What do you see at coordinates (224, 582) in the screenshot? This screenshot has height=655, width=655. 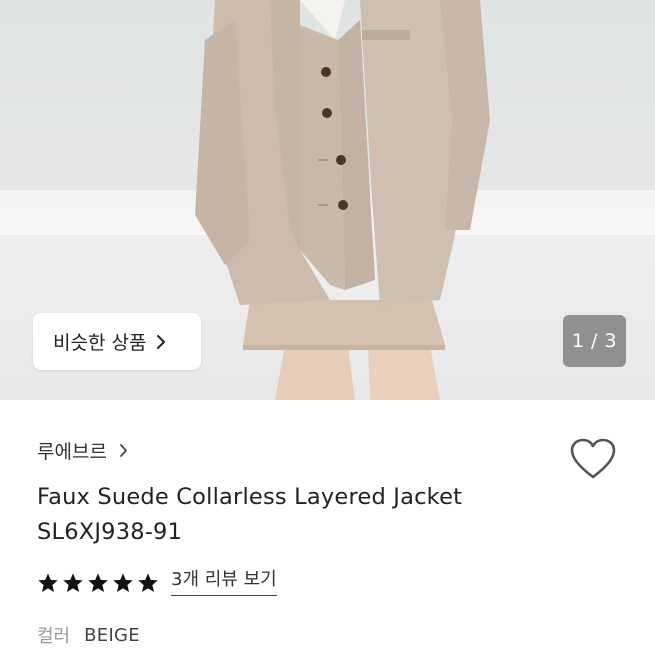 I see `review-link: 3개 리뷰 보기` at bounding box center [224, 582].